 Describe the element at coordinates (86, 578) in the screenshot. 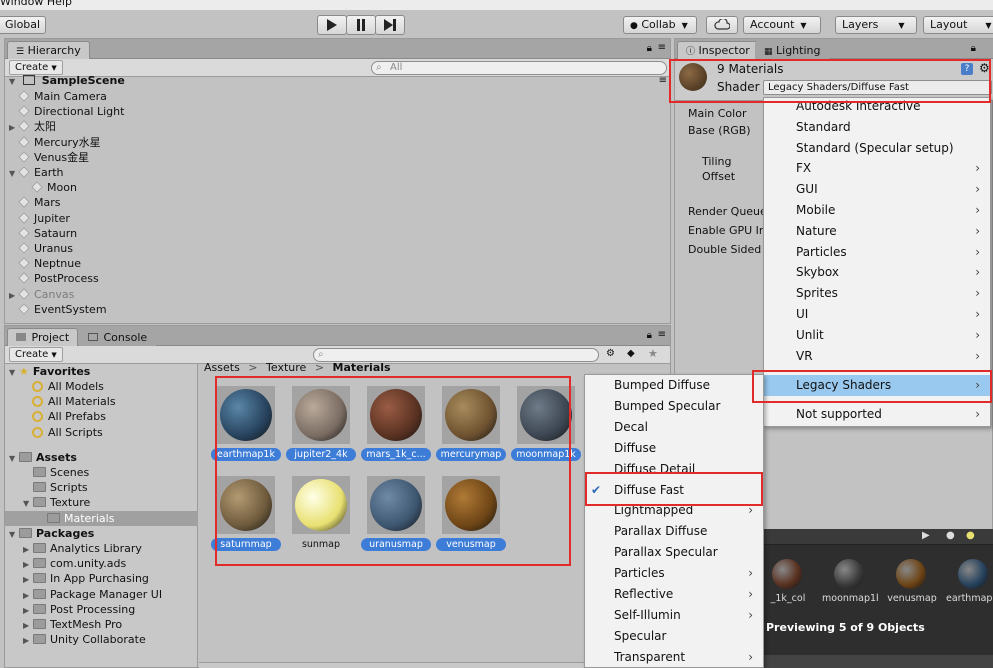

I see `package-item: ▶ In App Purchasing` at that location.